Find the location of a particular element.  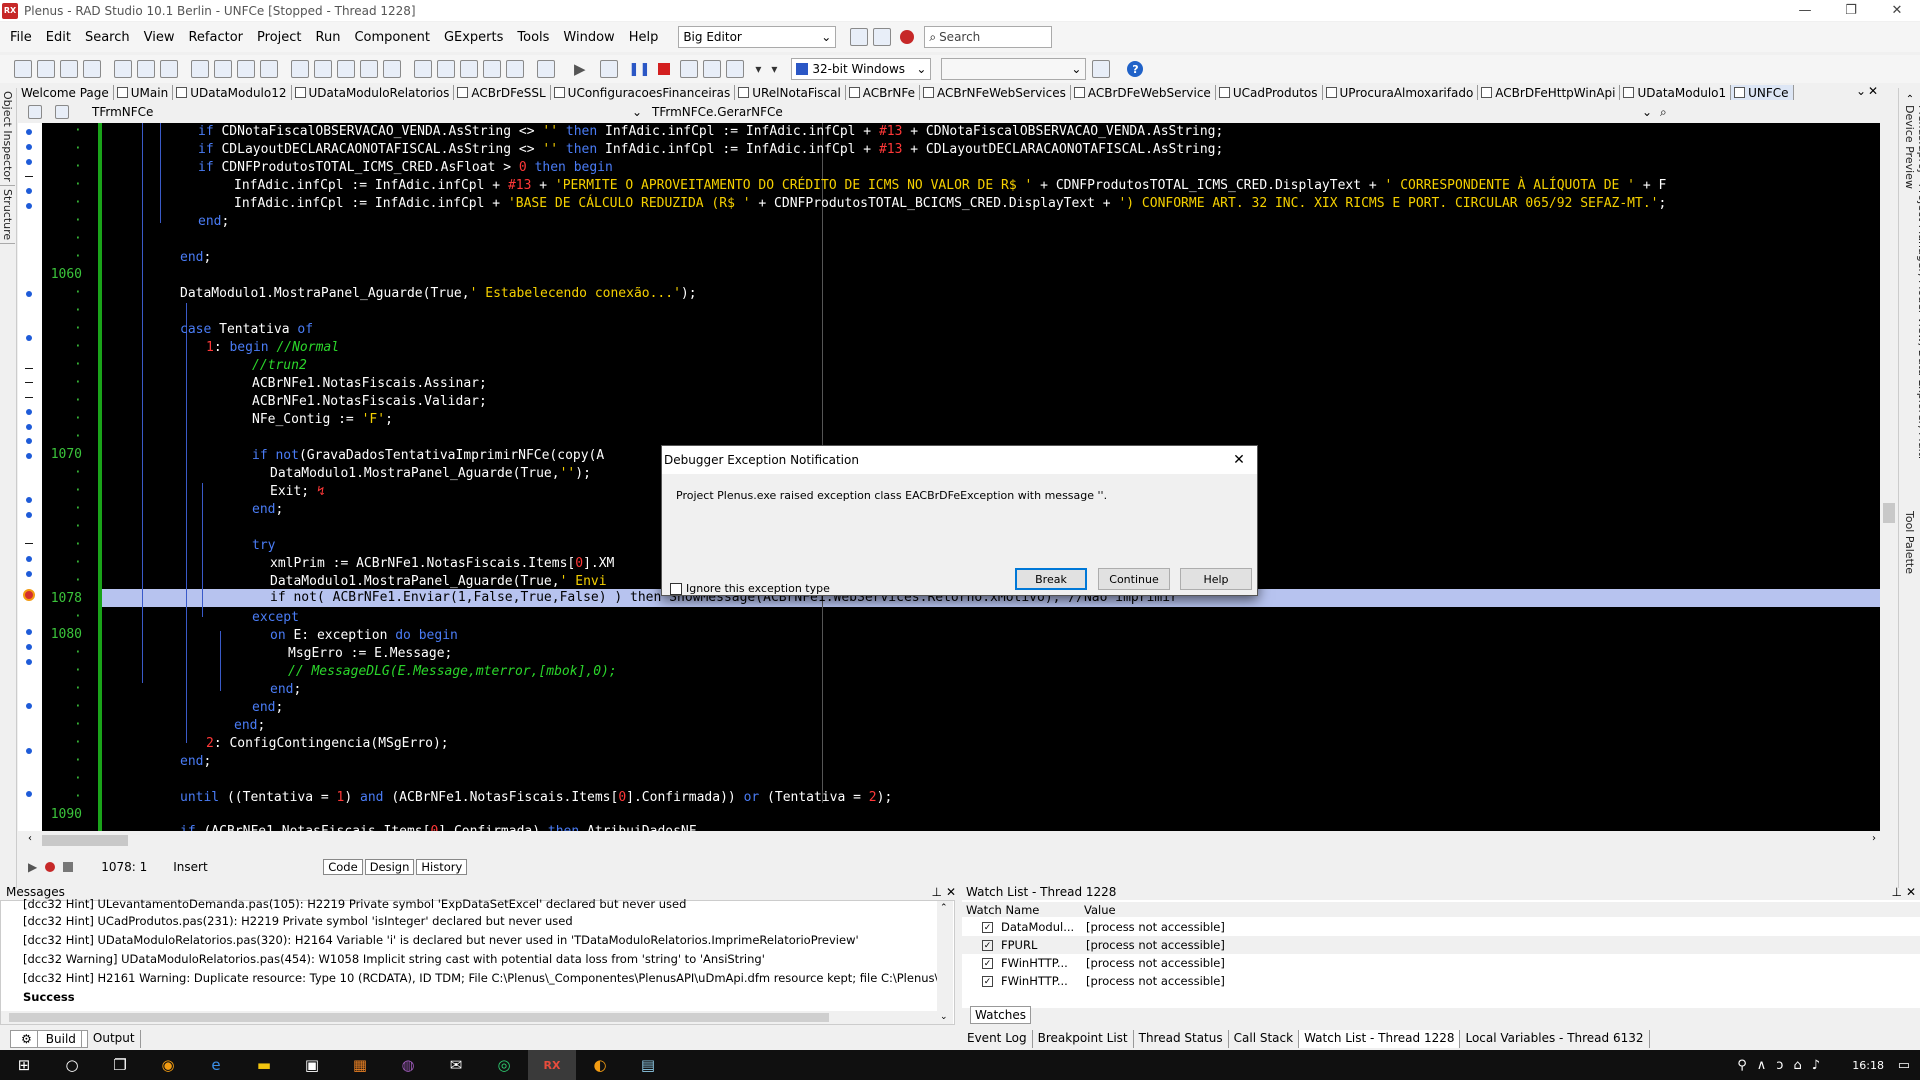

menu-project: Project is located at coordinates (279, 37).